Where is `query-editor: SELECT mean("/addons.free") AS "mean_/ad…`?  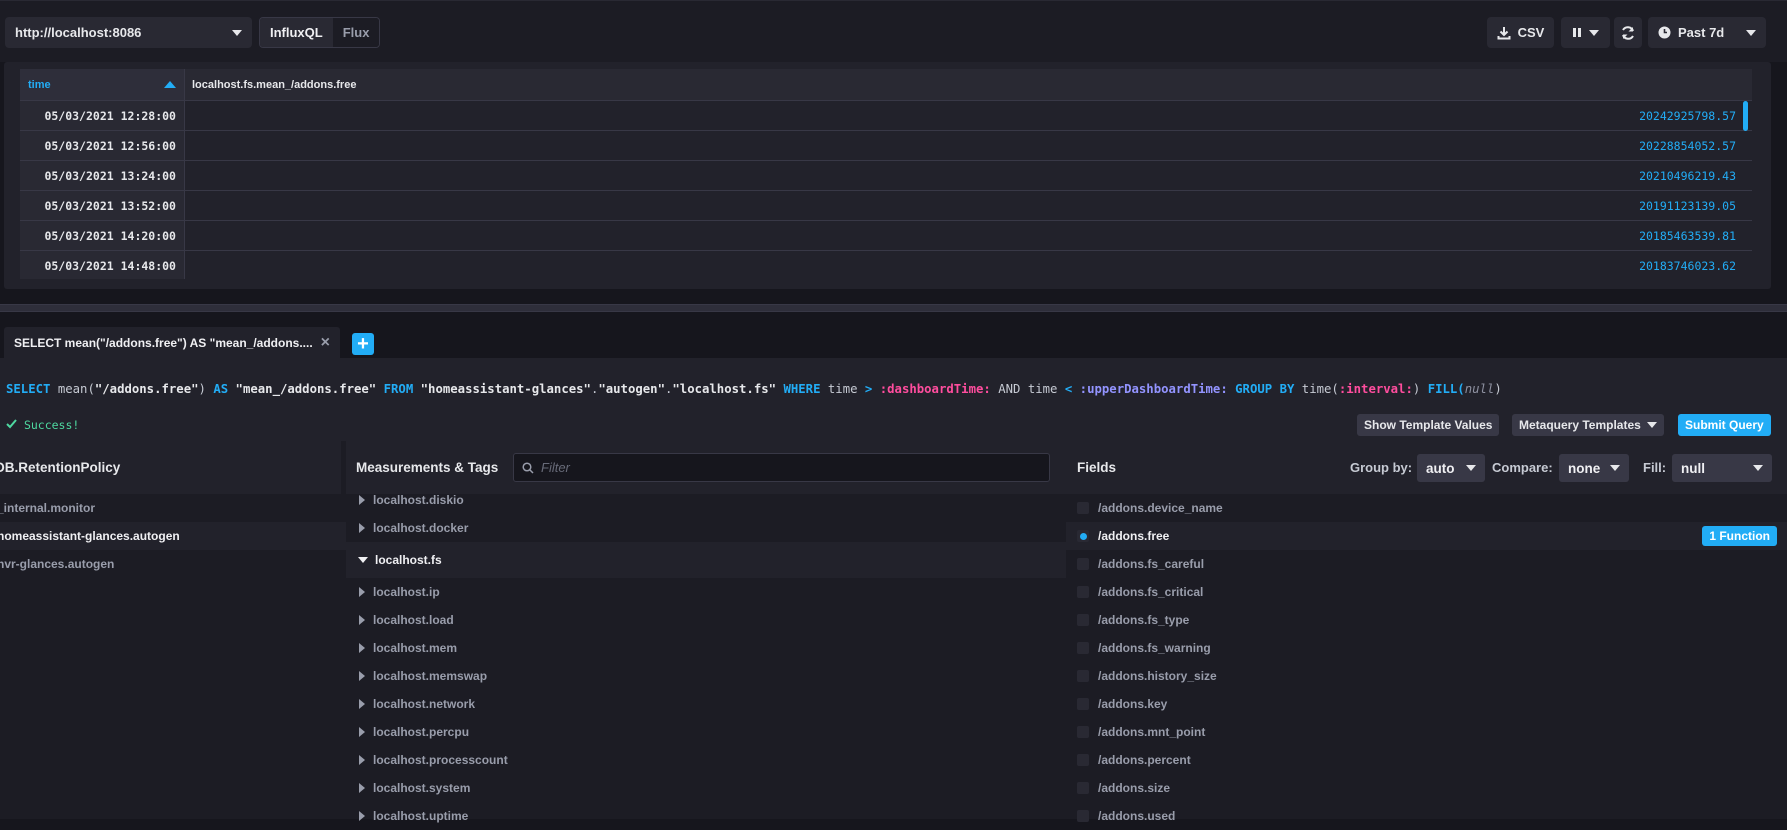 query-editor: SELECT mean("/addons.free") AS "mean_/ad… is located at coordinates (893, 399).